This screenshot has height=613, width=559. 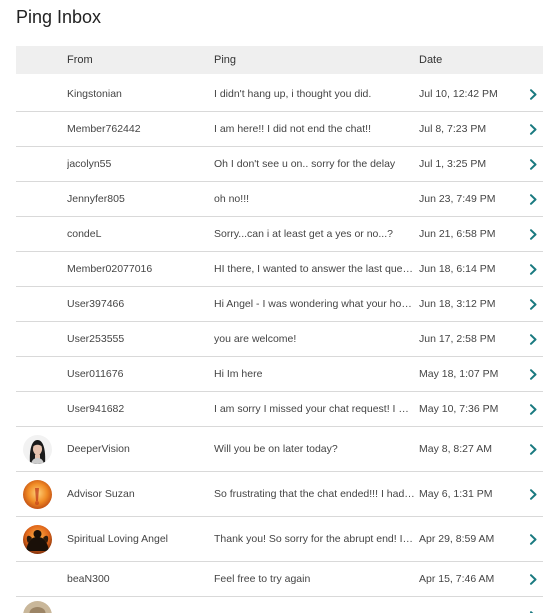 I want to click on row-from: User941682, so click(x=96, y=409).